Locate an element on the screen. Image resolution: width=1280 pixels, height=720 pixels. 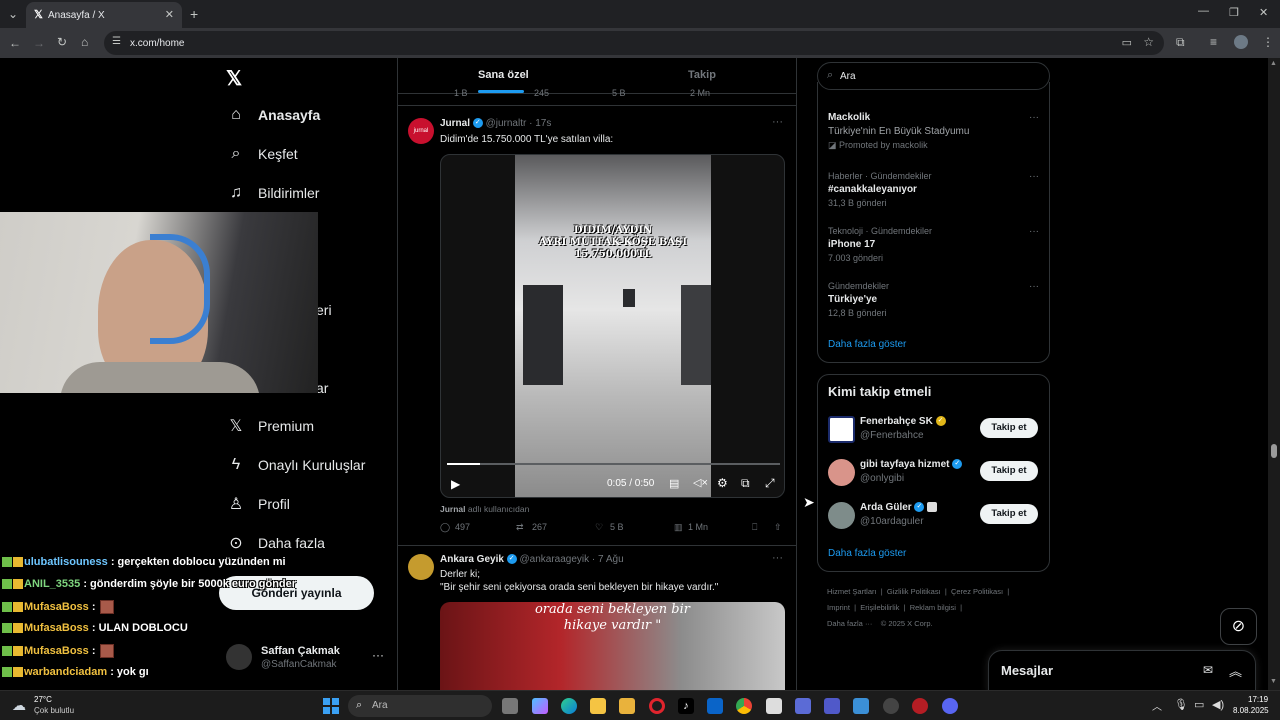
tweet-time: 17s is located at coordinates (543, 123).